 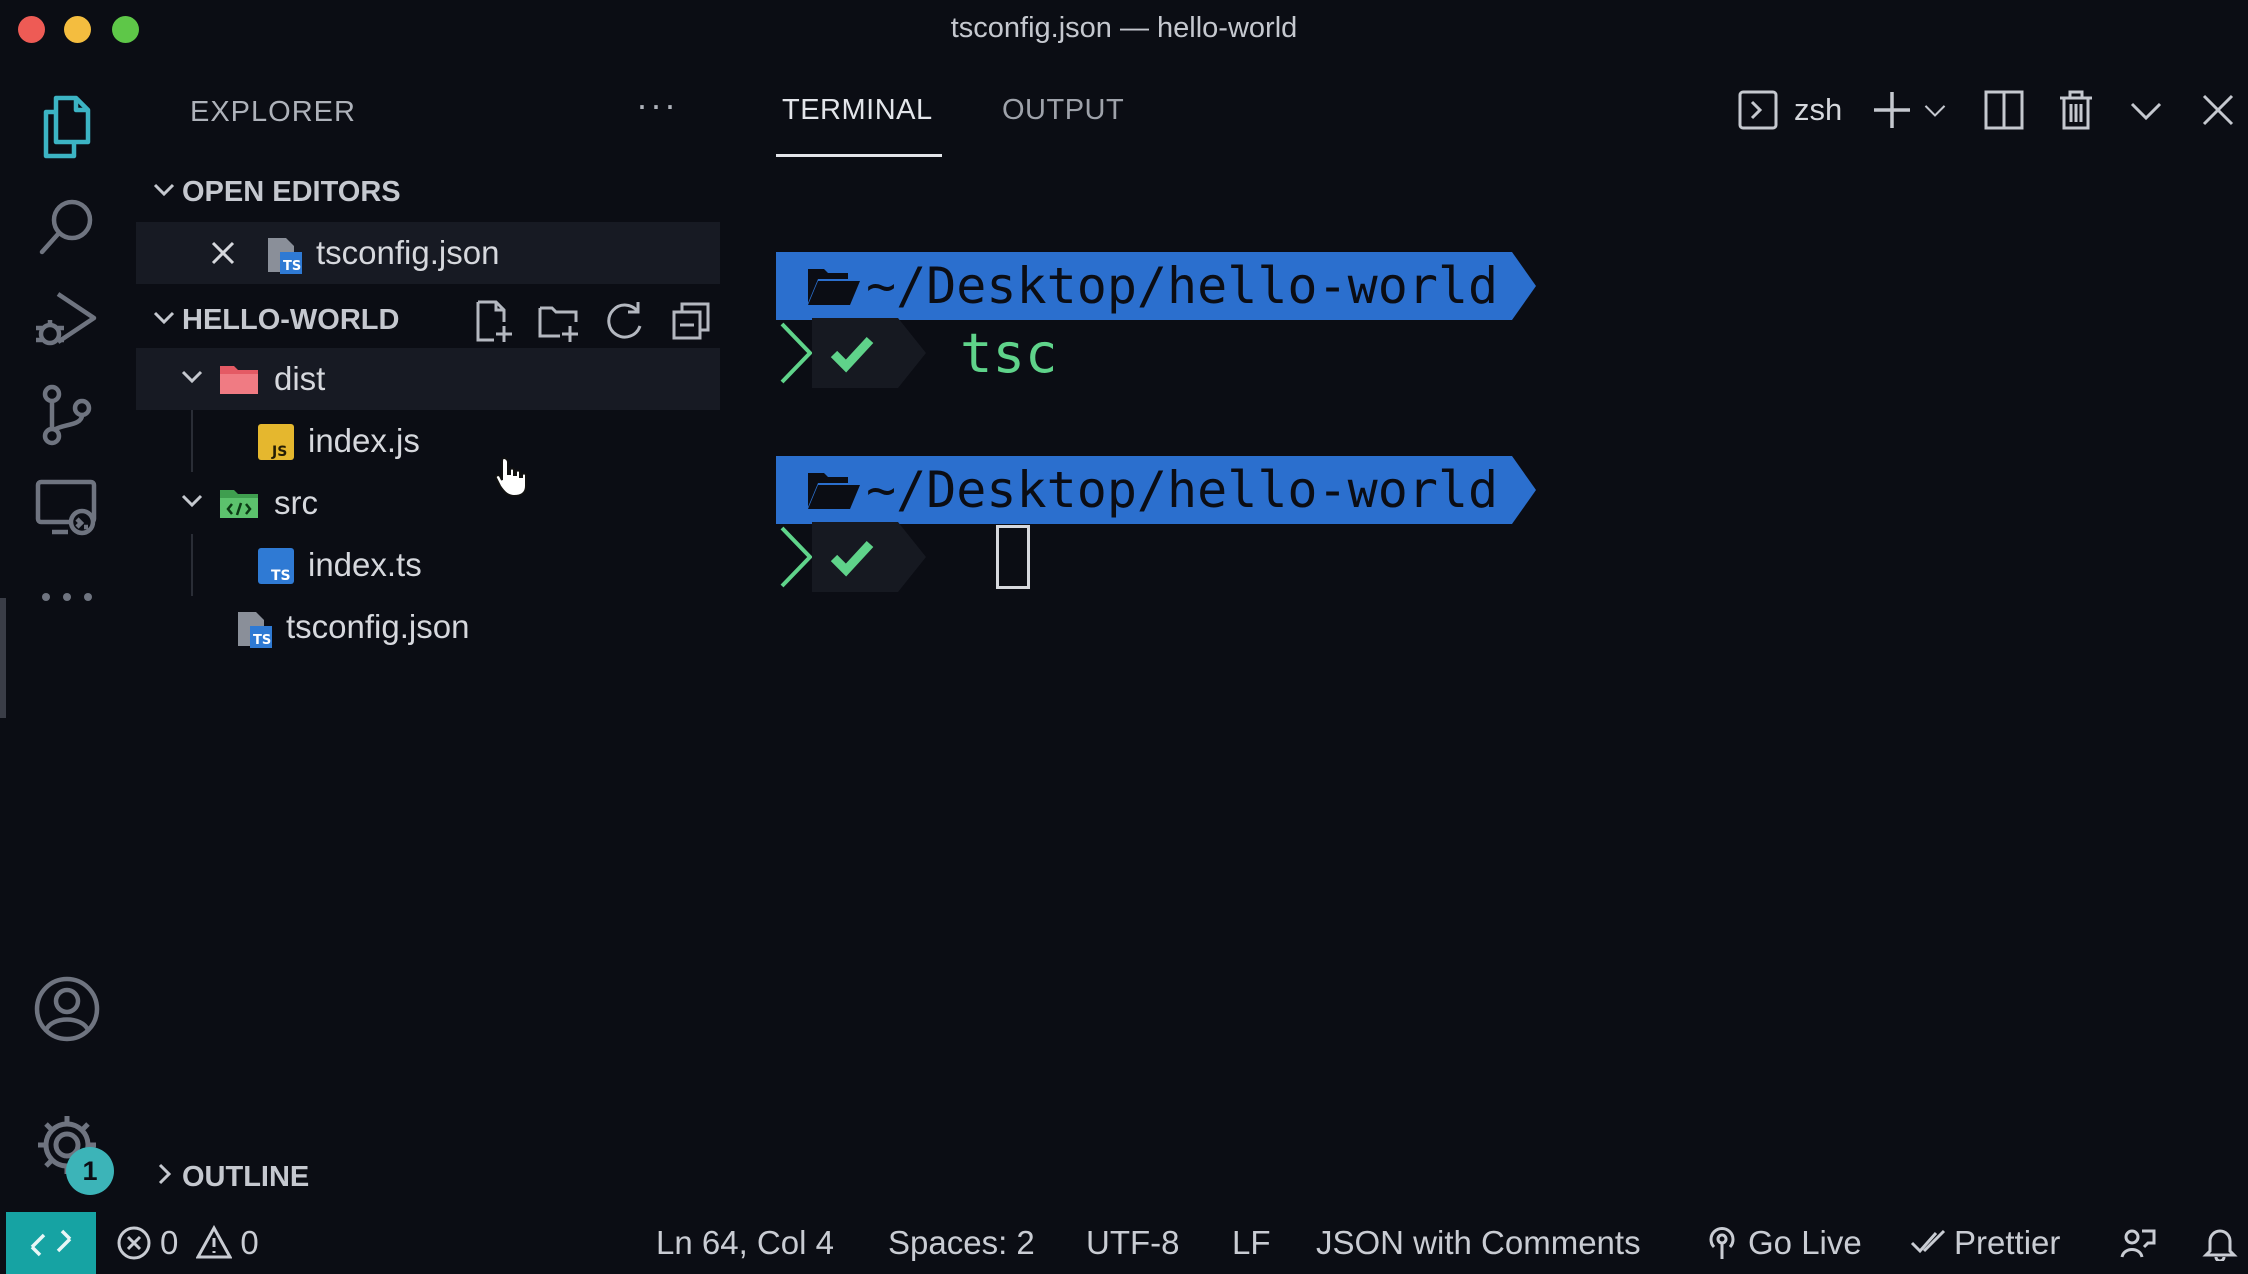 I want to click on outline-header: OUTLINE, so click(x=229, y=1177).